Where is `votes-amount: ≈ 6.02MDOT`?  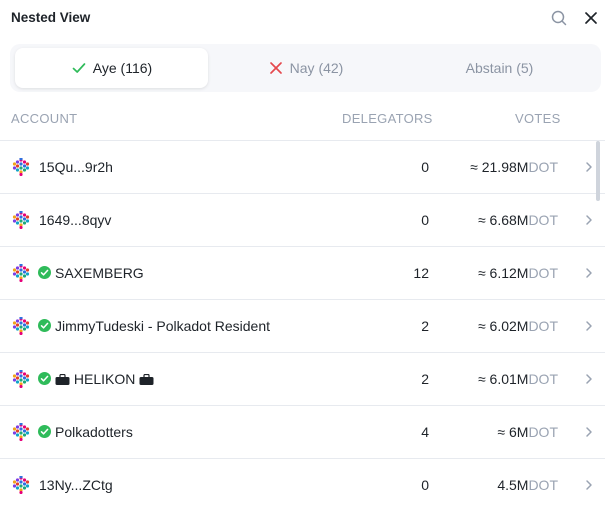
votes-amount: ≈ 6.02MDOT is located at coordinates (518, 326).